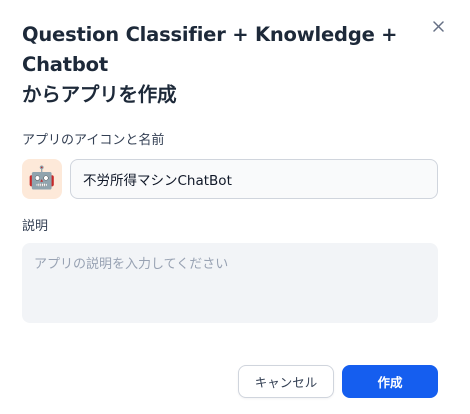  Describe the element at coordinates (286, 381) in the screenshot. I see `cancel-button: キャンセル` at that location.